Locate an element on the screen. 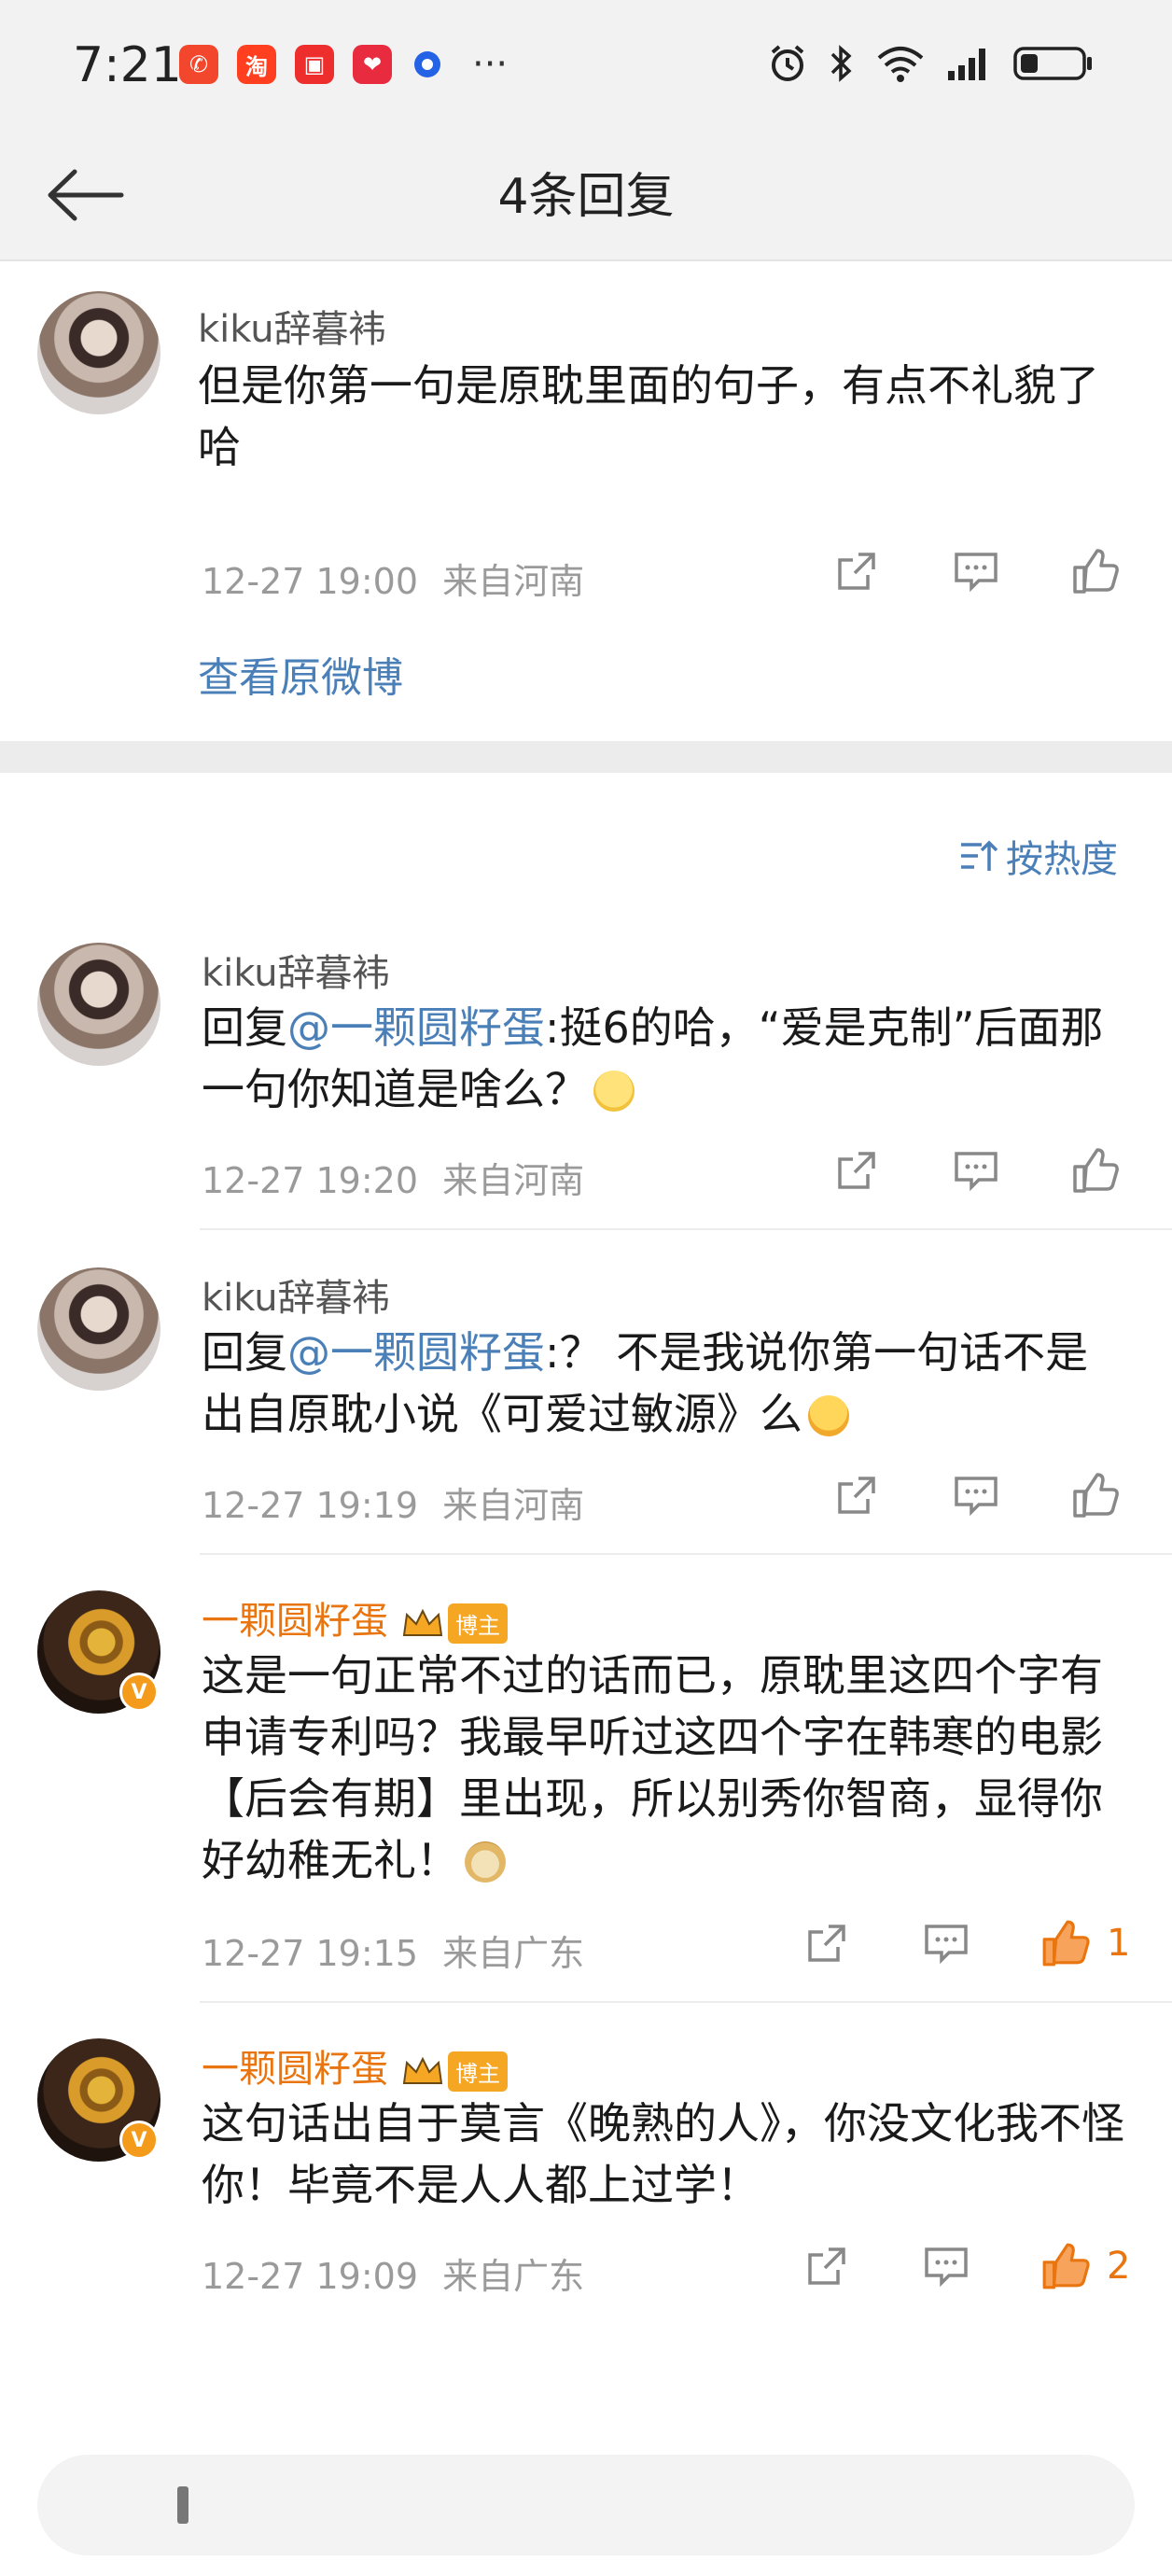  comment-meta: 12-27 19:19 来自河南 is located at coordinates (393, 1502).